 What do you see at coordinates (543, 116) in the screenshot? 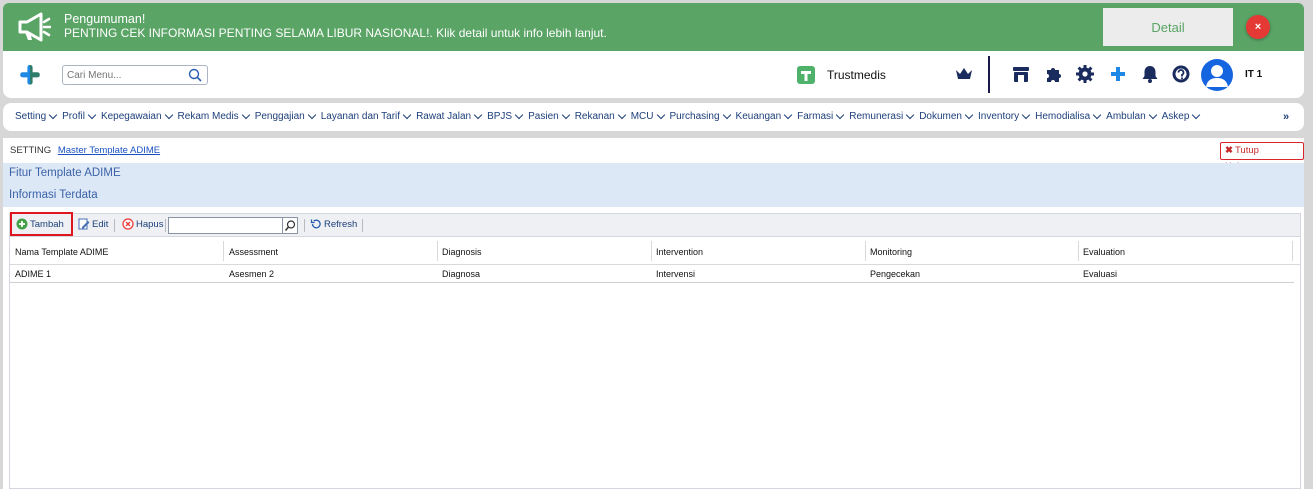
I see `menu-item-label: Pasien` at bounding box center [543, 116].